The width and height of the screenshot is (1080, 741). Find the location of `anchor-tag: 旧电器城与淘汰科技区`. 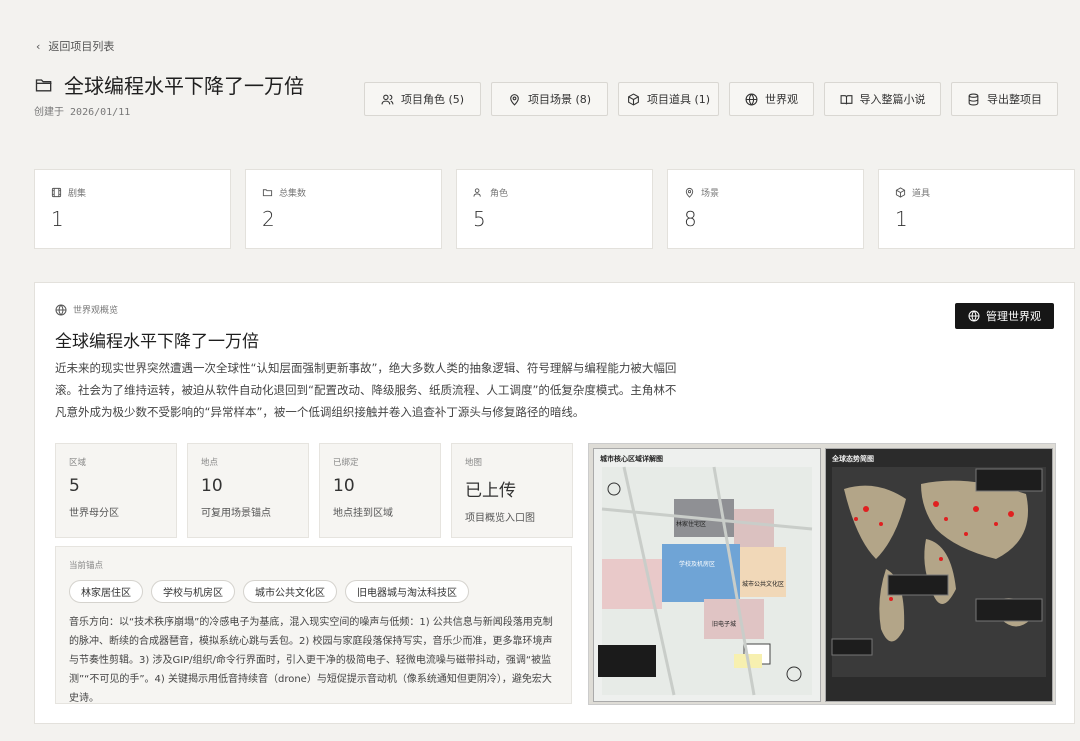

anchor-tag: 旧电器城与淘汰科技区 is located at coordinates (407, 591).